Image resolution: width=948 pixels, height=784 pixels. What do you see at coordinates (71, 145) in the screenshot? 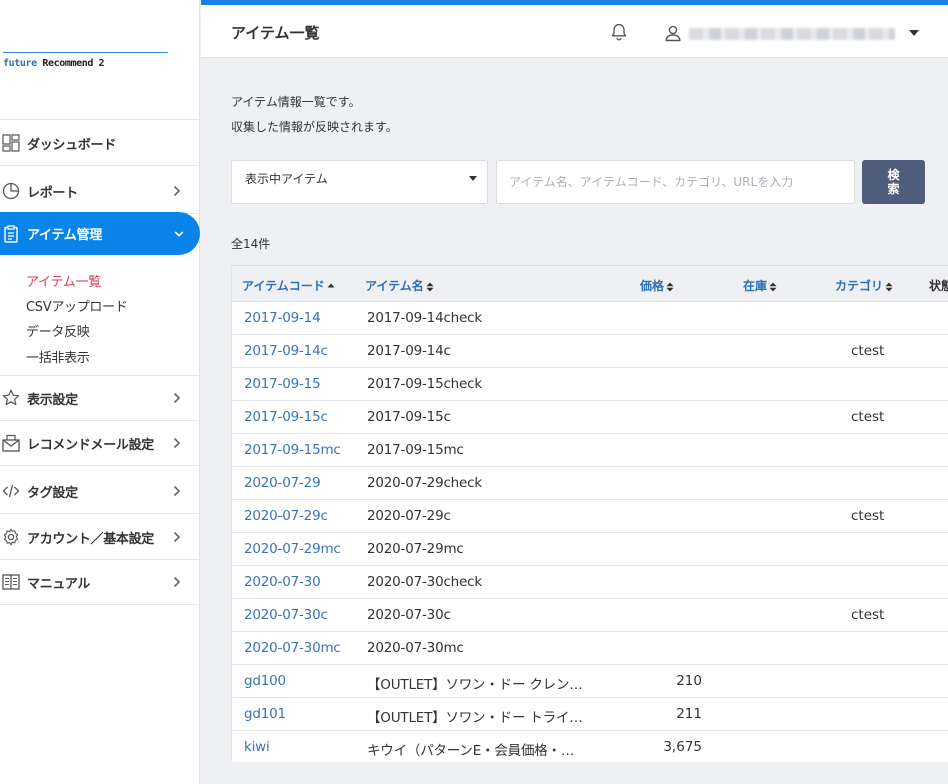
I see `sidebar-item-label: ダッシュボード` at bounding box center [71, 145].